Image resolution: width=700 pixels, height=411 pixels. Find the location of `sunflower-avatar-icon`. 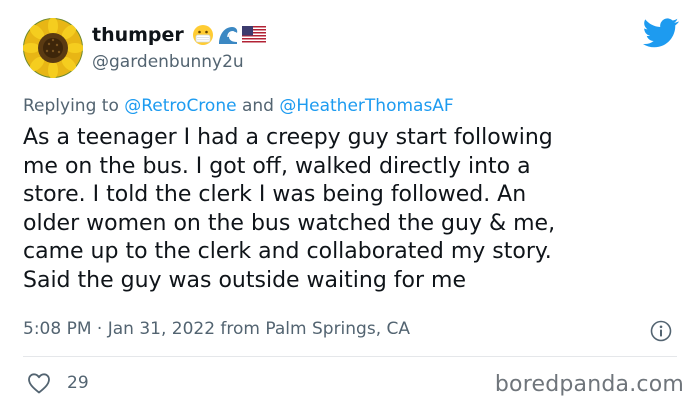

sunflower-avatar-icon is located at coordinates (53, 48).